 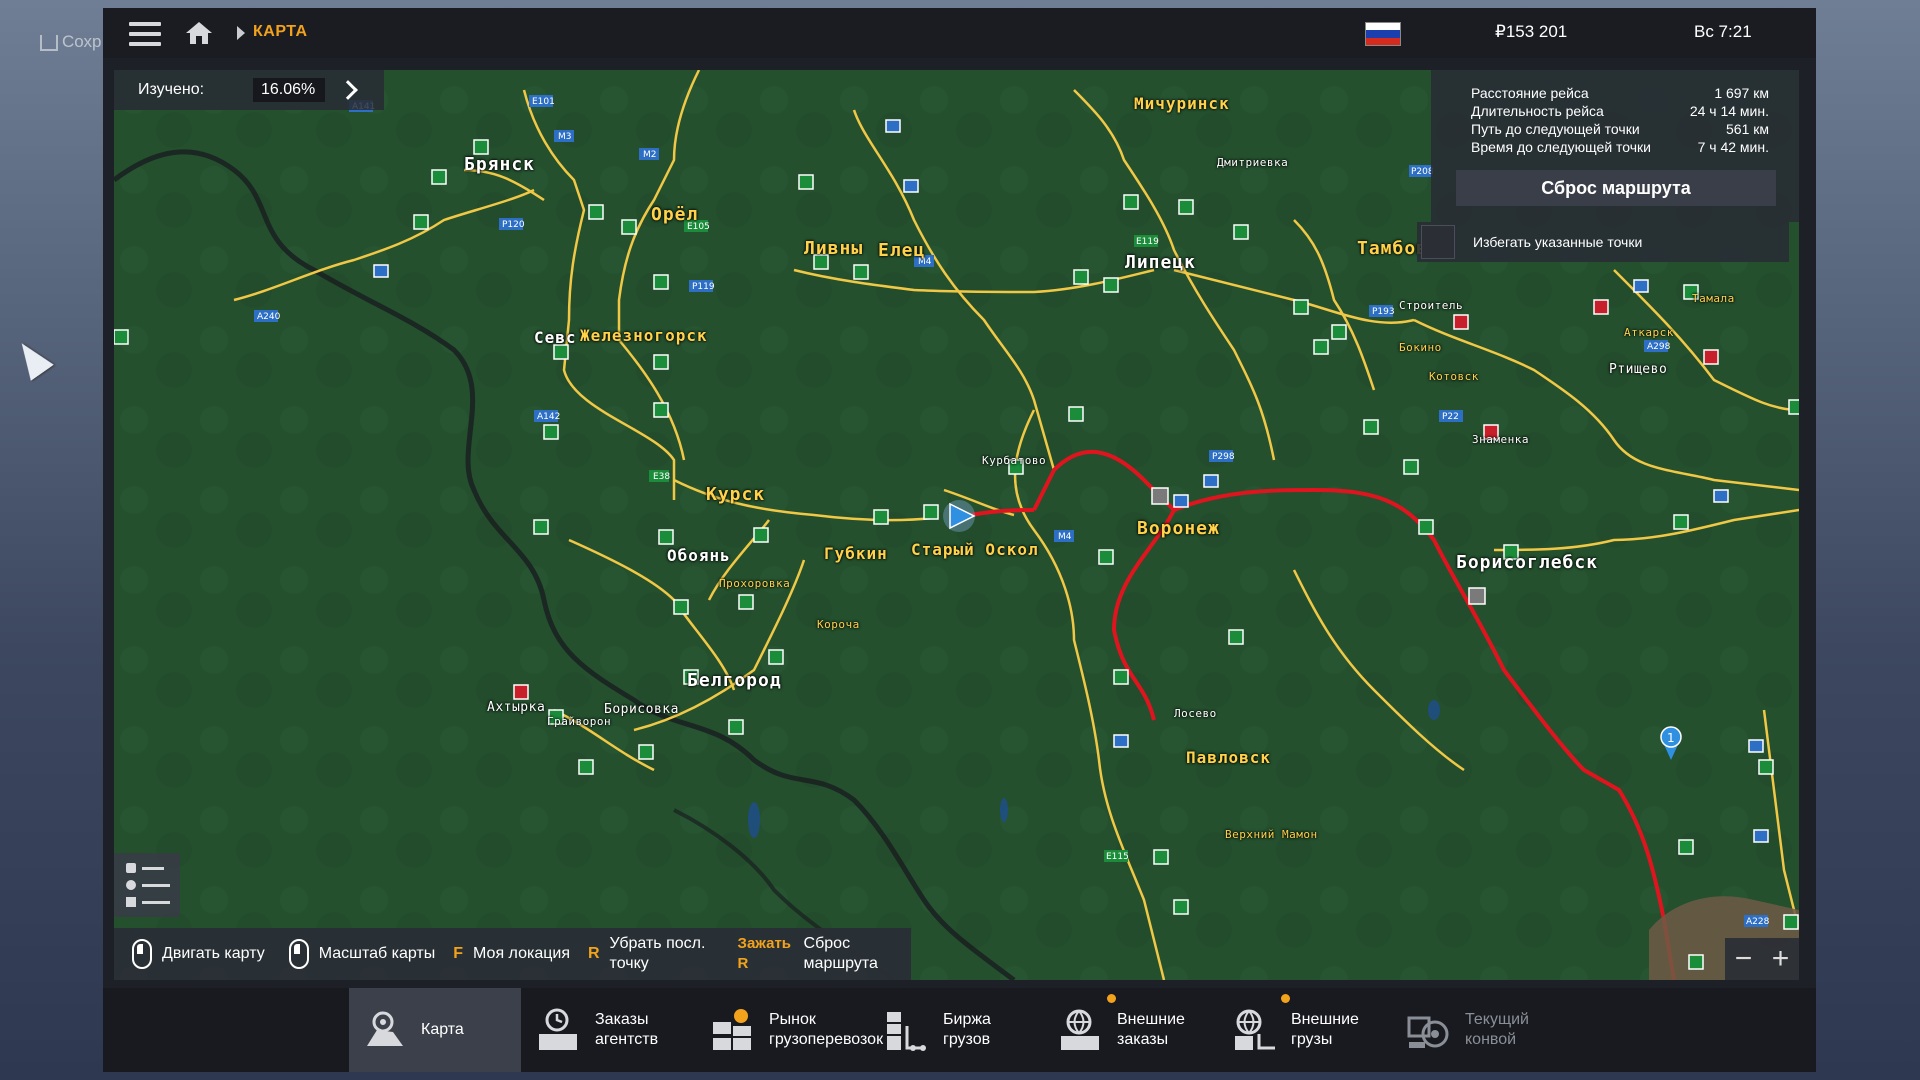 I want to click on city-label: Верхний Мамон, so click(x=1271, y=834).